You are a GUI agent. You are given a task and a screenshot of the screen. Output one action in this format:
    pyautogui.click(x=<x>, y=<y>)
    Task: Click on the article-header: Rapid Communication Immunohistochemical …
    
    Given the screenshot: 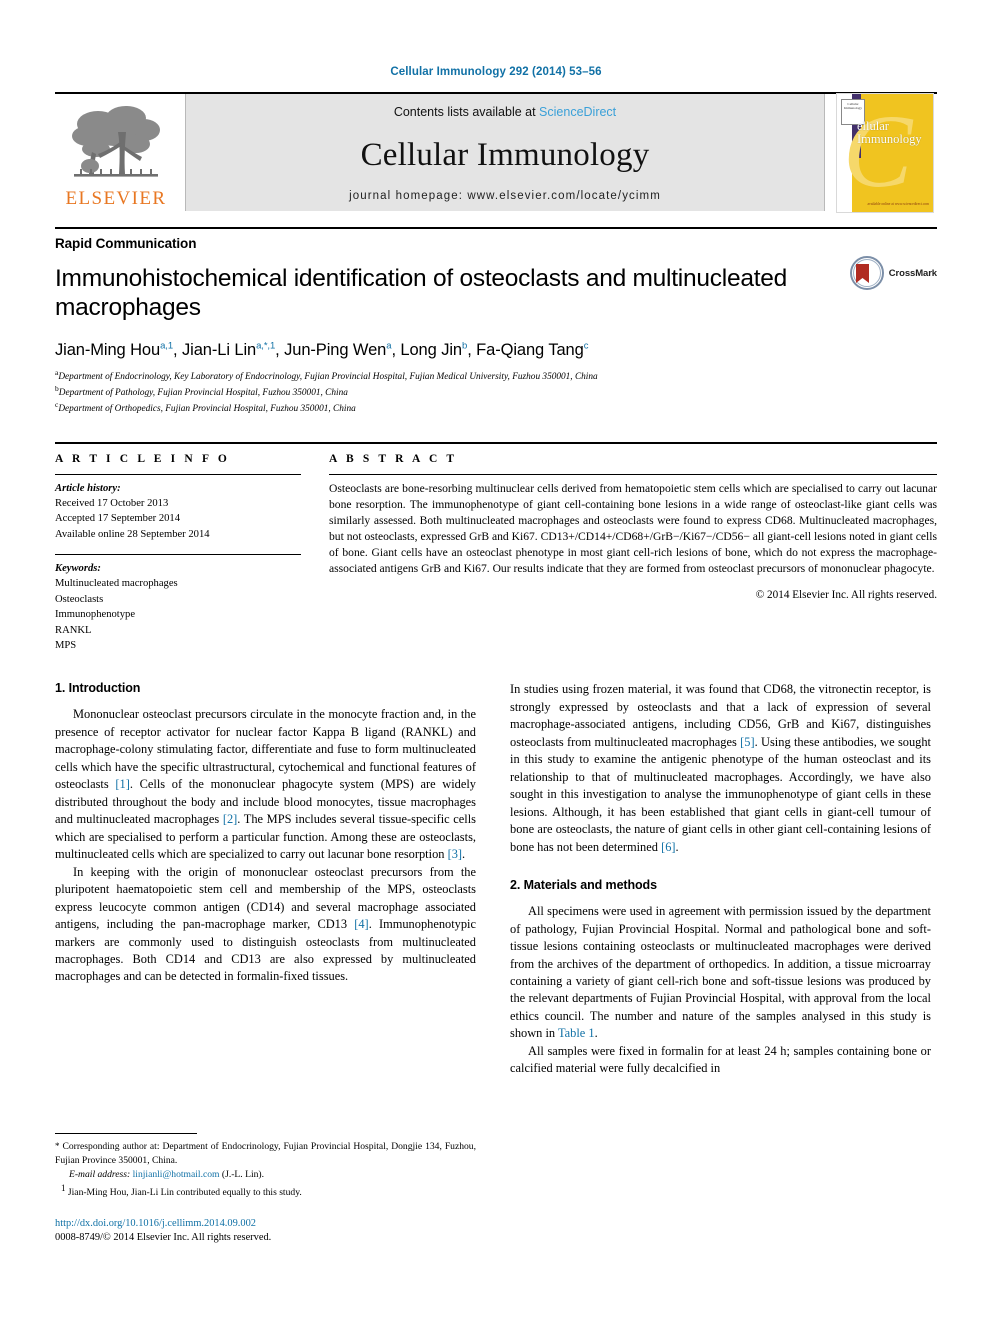 What is the action you would take?
    pyautogui.click(x=496, y=322)
    